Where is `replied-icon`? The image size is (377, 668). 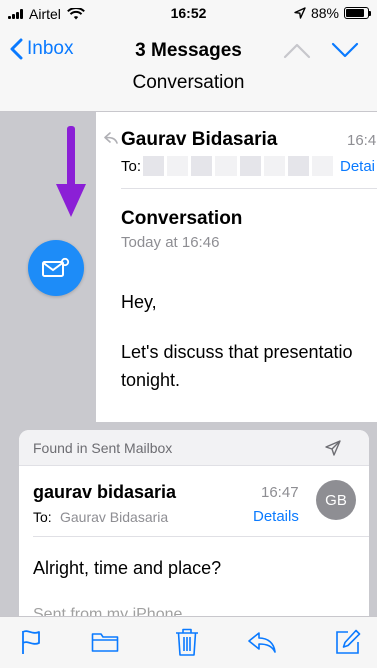
replied-icon is located at coordinates (111, 138).